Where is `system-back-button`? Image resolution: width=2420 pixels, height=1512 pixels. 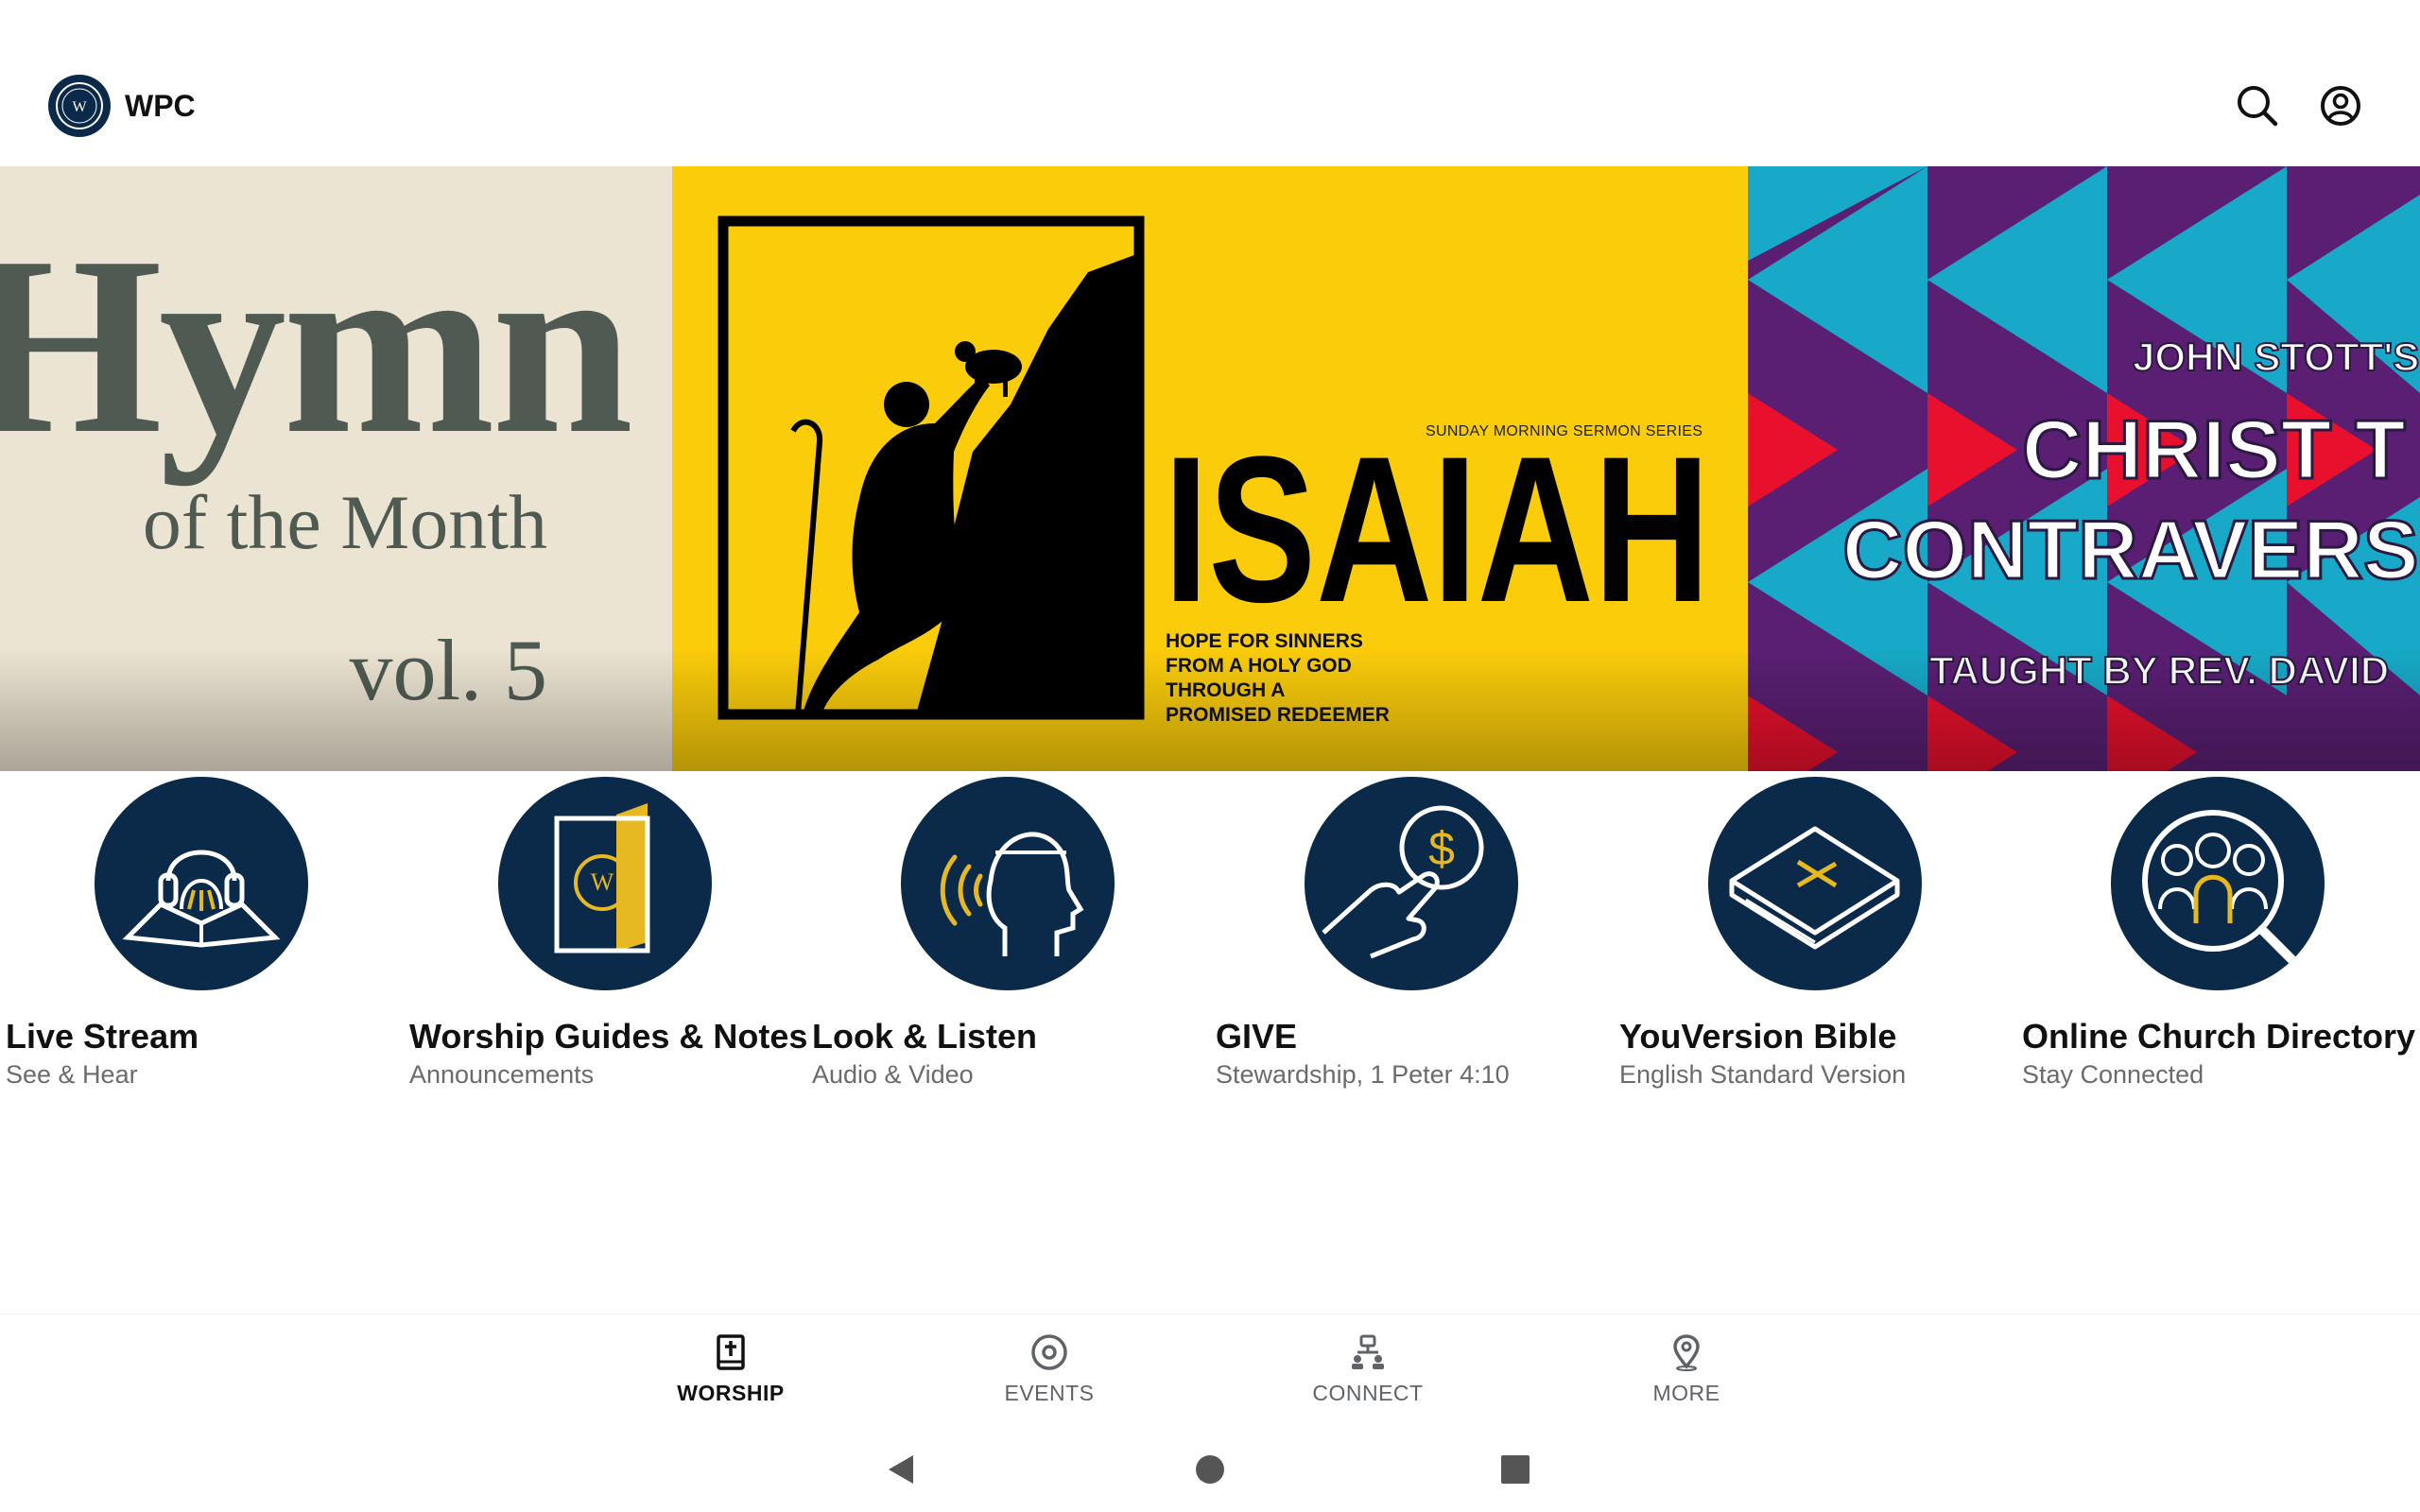 system-back-button is located at coordinates (902, 1469).